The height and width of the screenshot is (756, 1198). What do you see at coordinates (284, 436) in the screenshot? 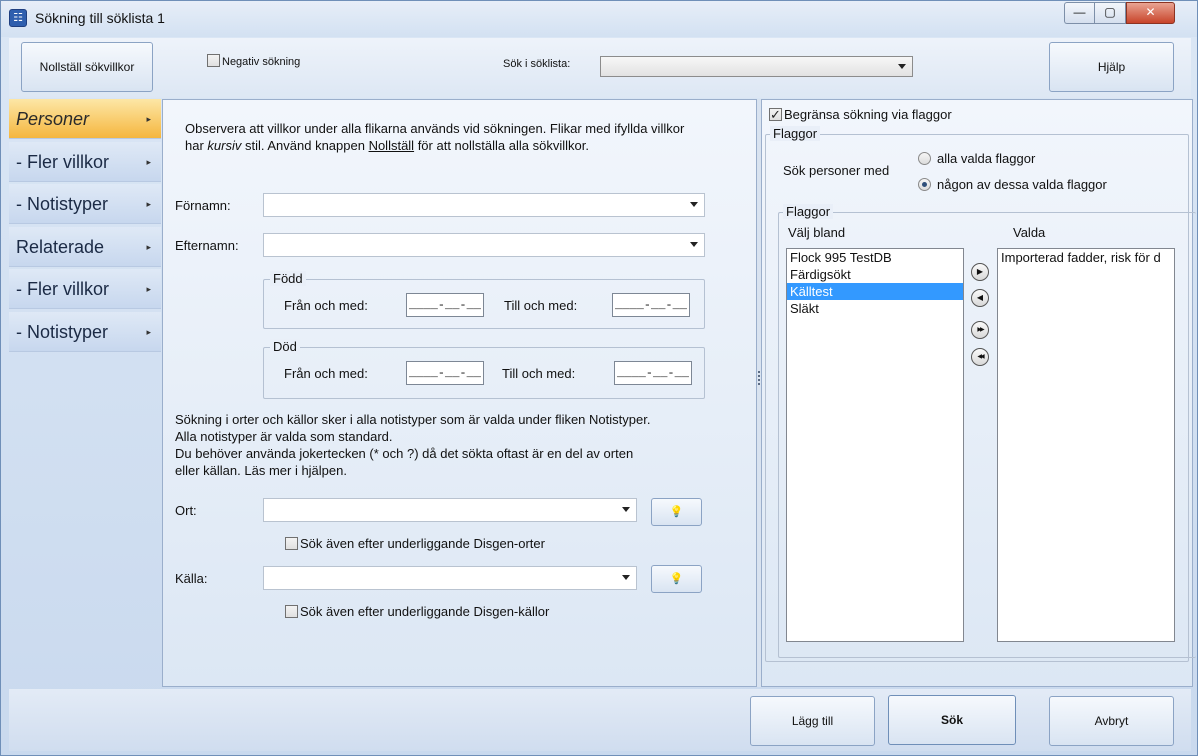
I see `places-info-line-2: Alla notistyper är valda som standard.` at bounding box center [284, 436].